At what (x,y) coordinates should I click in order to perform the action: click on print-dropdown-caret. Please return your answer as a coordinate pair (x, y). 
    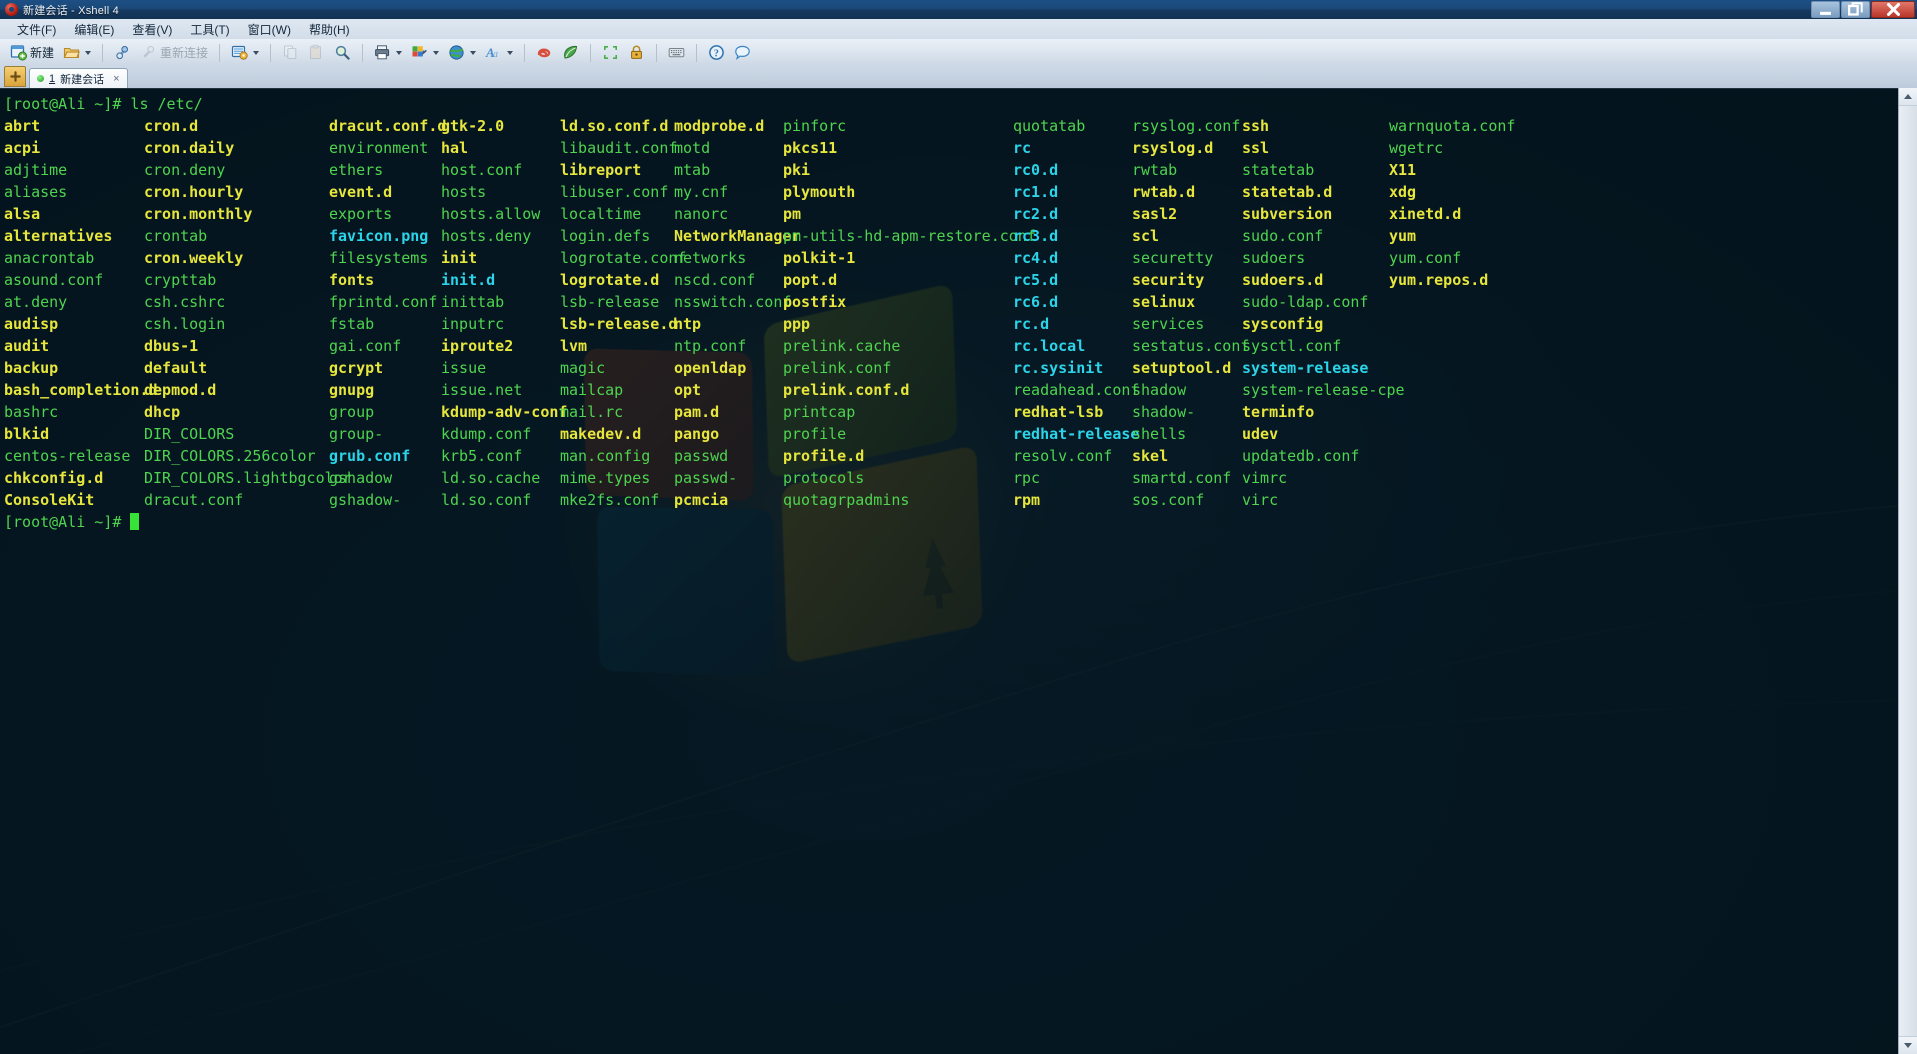
    Looking at the image, I should click on (399, 52).